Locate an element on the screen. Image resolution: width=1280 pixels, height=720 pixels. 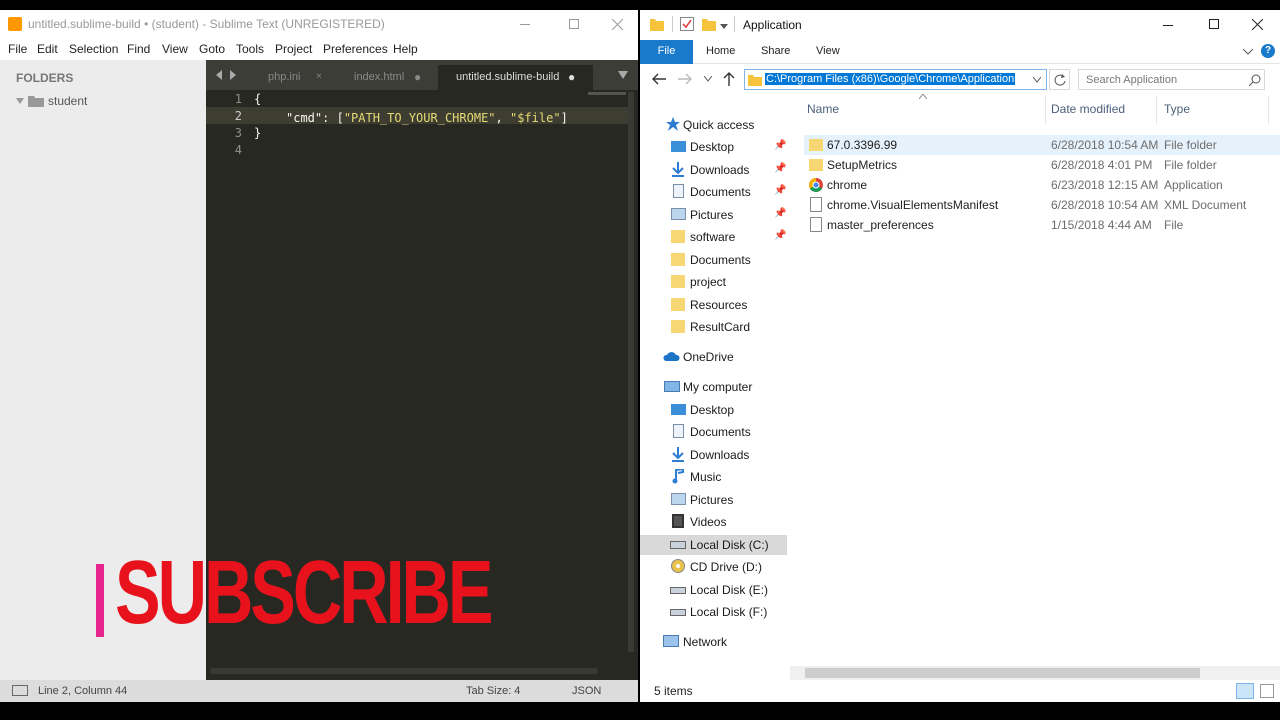
menu-edit: Edit is located at coordinates (47, 49).